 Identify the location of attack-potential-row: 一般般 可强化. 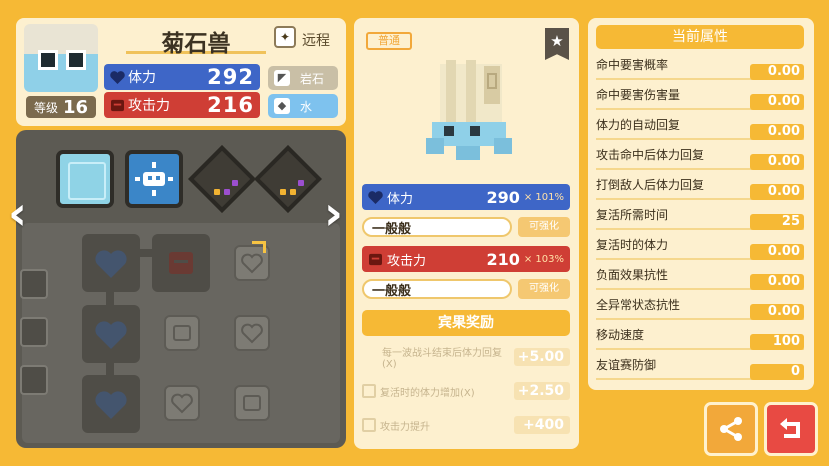
(466, 289).